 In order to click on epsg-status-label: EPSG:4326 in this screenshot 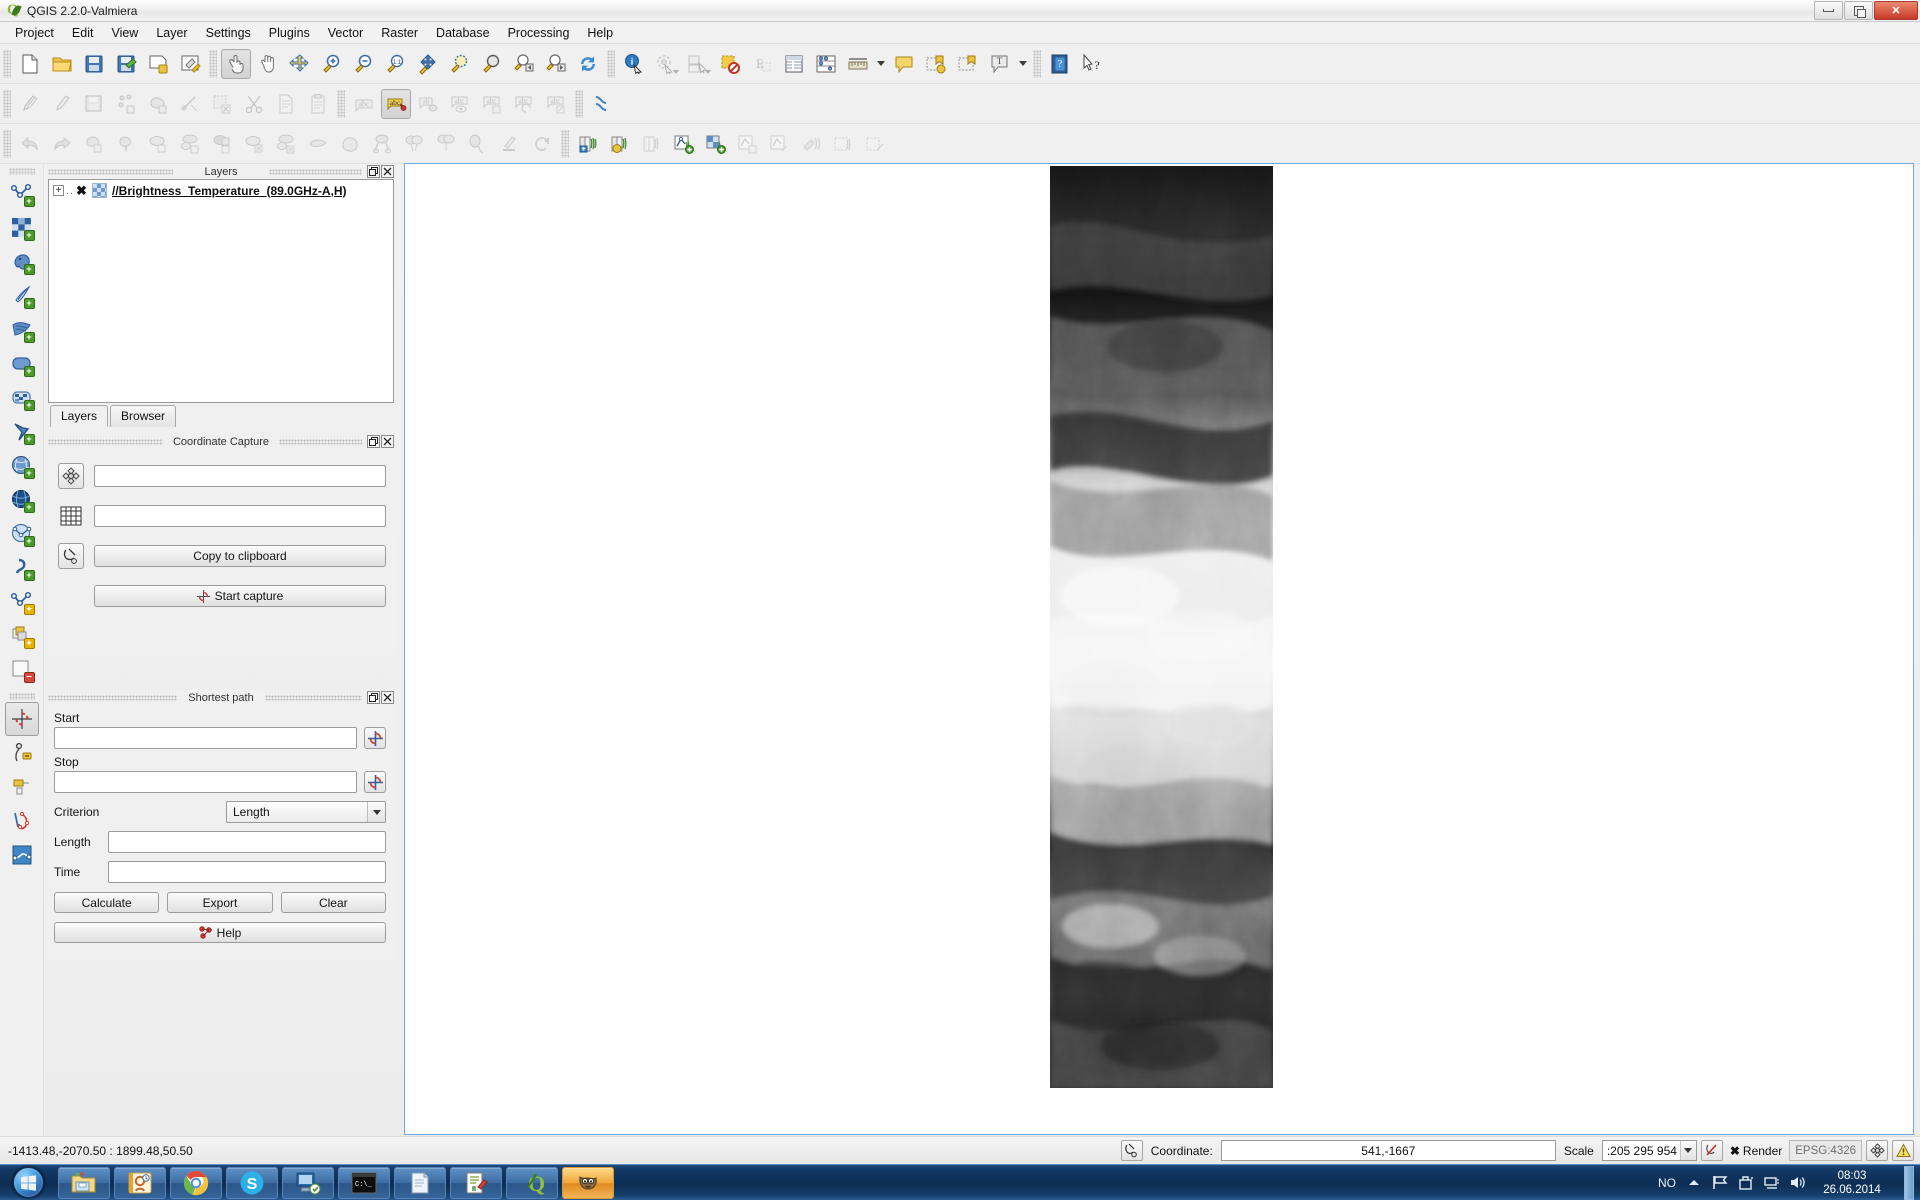, I will do `click(1825, 1150)`.